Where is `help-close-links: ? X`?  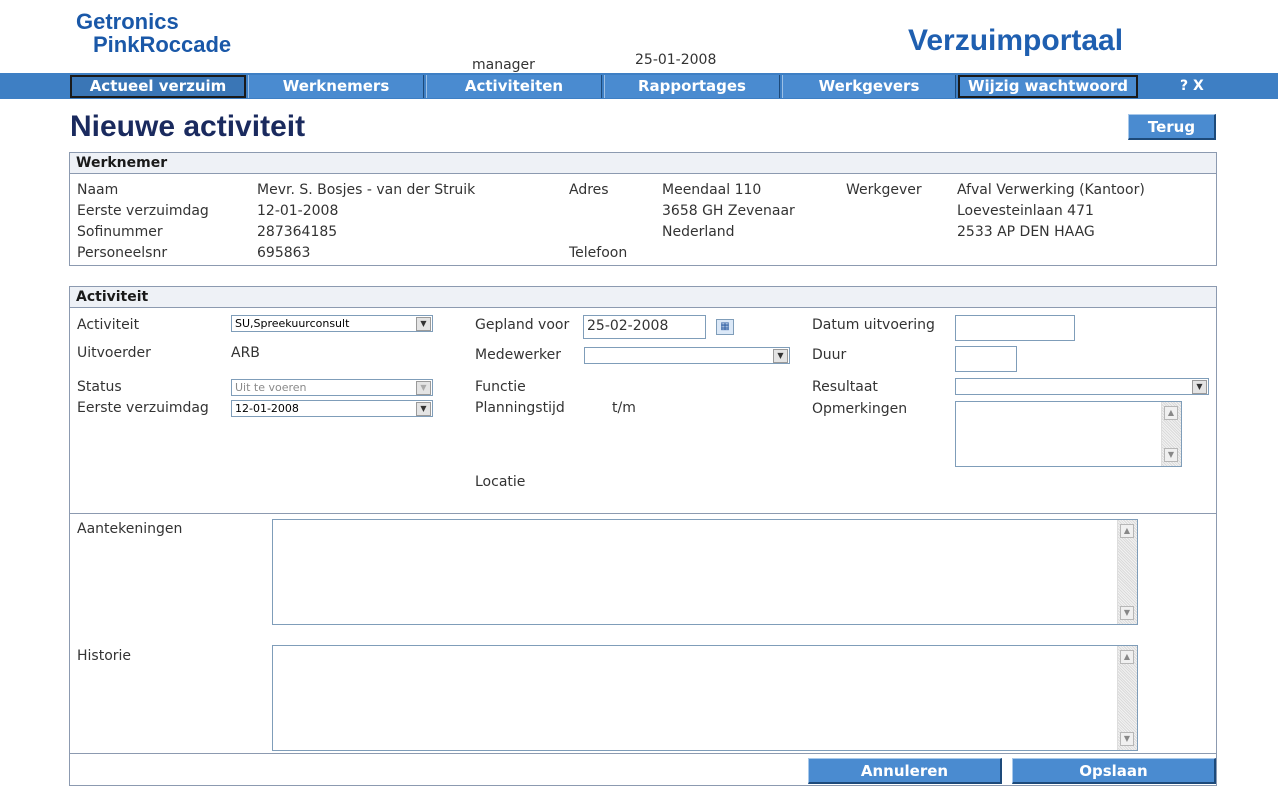 help-close-links: ? X is located at coordinates (1192, 86).